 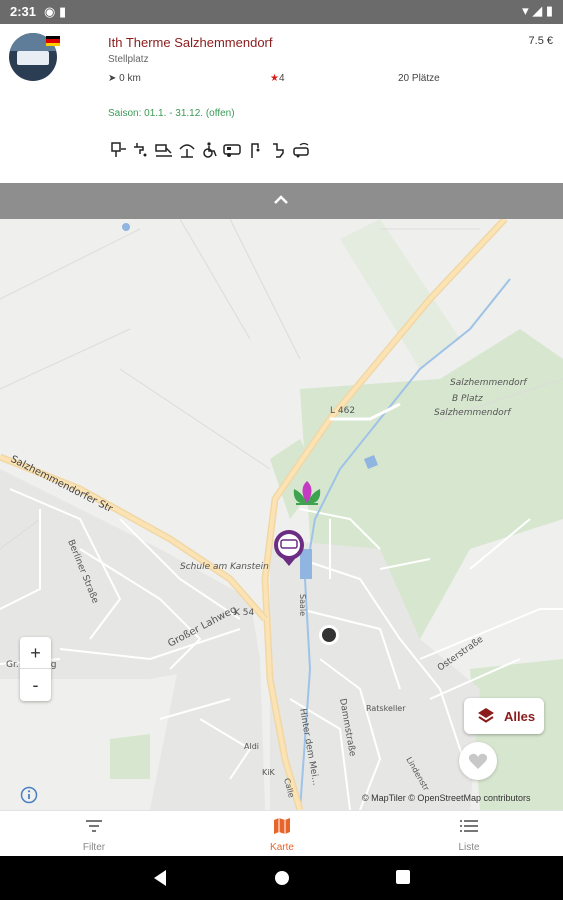 What do you see at coordinates (94, 826) in the screenshot?
I see `filter-icon` at bounding box center [94, 826].